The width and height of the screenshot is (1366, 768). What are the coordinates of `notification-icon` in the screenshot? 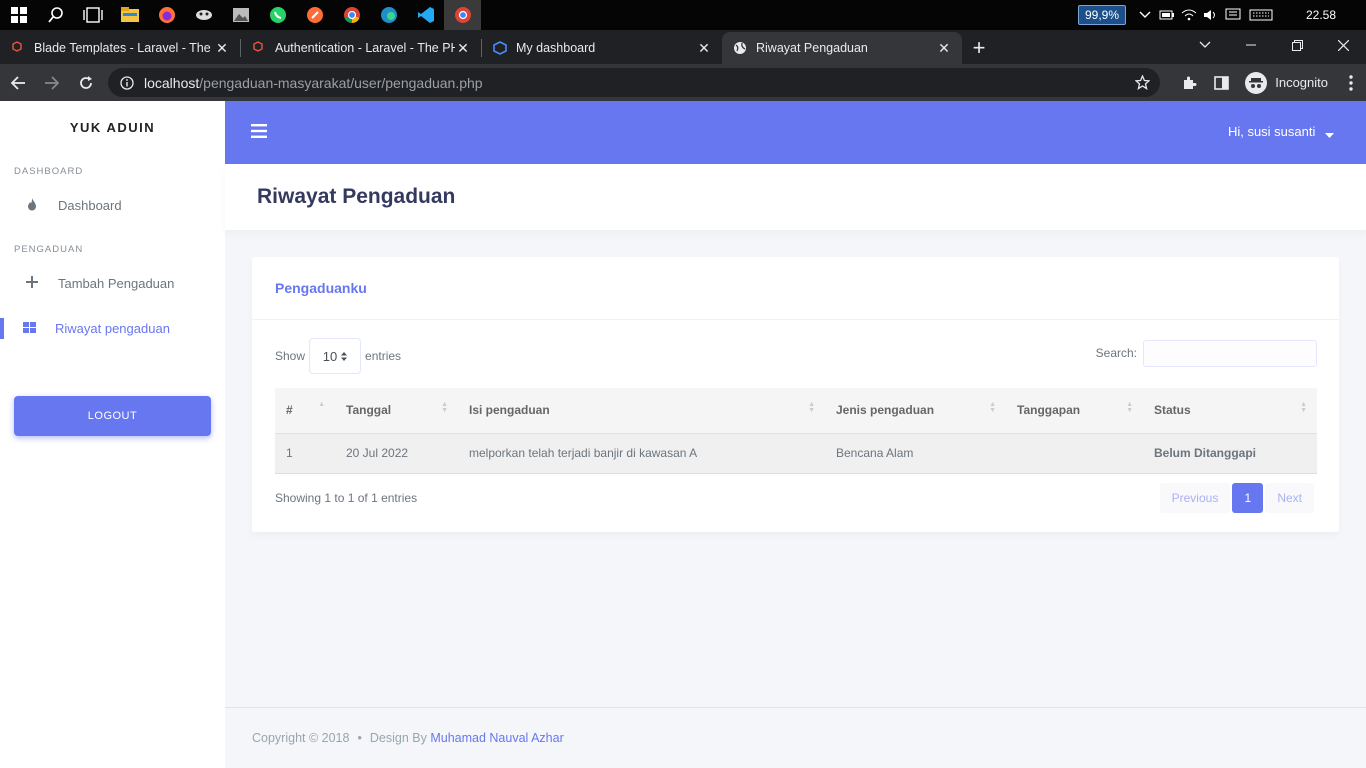 It's located at (1233, 15).